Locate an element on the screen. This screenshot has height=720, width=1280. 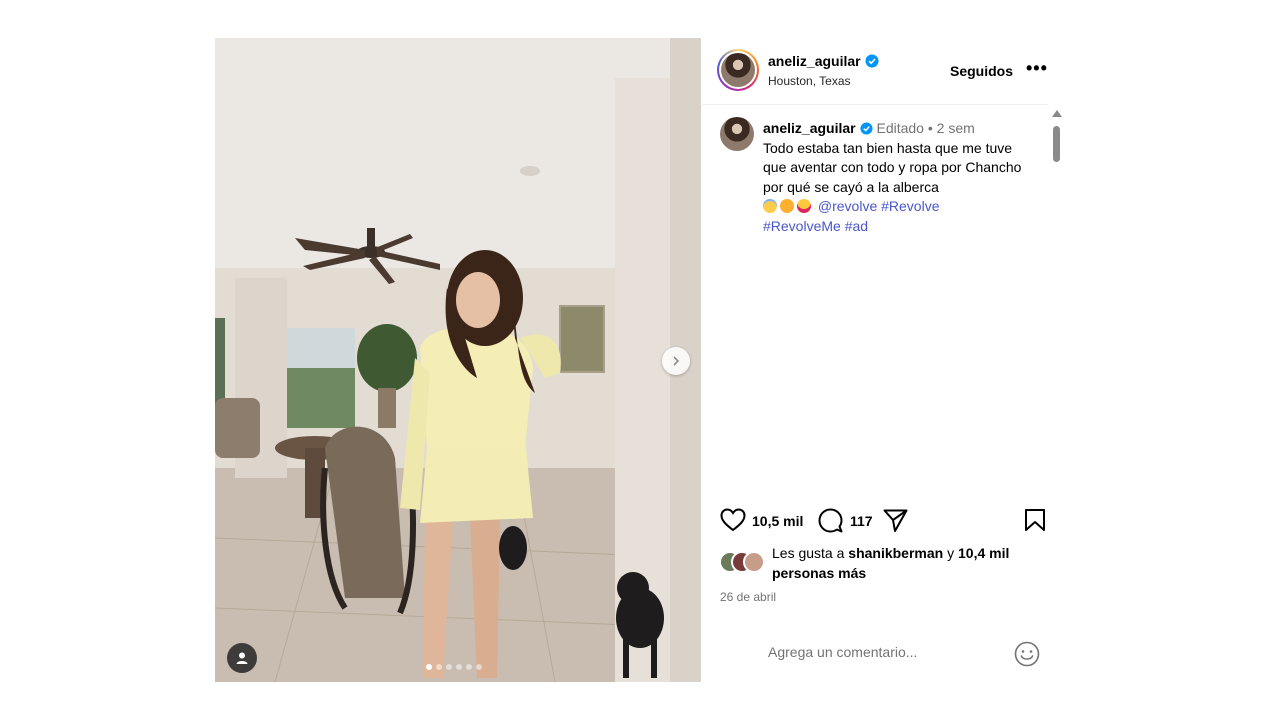
kiss-emoji-icon is located at coordinates (787, 206).